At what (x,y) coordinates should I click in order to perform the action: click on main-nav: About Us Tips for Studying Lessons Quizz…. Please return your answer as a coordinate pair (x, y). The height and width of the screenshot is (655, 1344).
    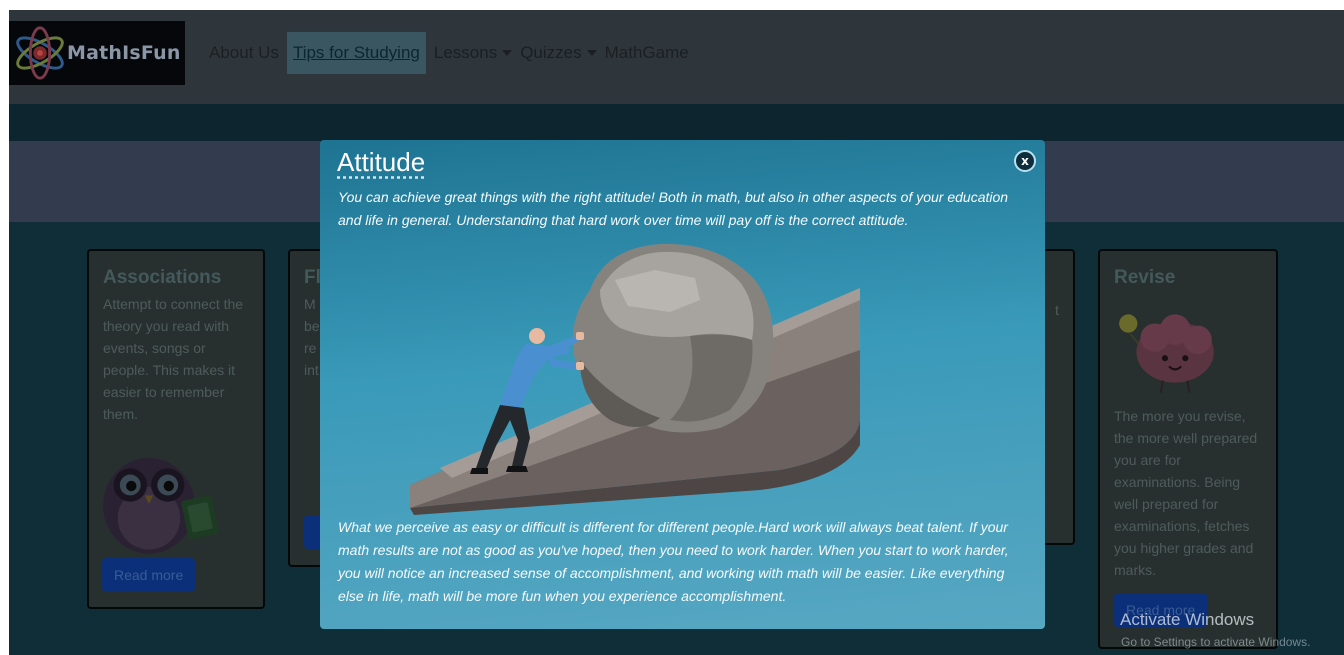
    Looking at the image, I should click on (449, 53).